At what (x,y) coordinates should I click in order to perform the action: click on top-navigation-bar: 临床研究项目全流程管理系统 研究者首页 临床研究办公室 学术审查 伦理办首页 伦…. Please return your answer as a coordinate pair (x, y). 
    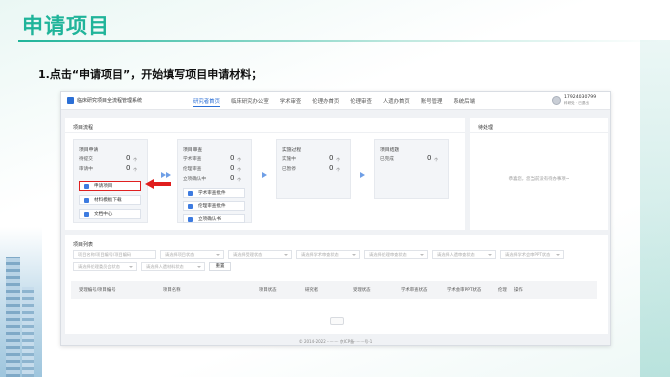
    Looking at the image, I should click on (335, 101).